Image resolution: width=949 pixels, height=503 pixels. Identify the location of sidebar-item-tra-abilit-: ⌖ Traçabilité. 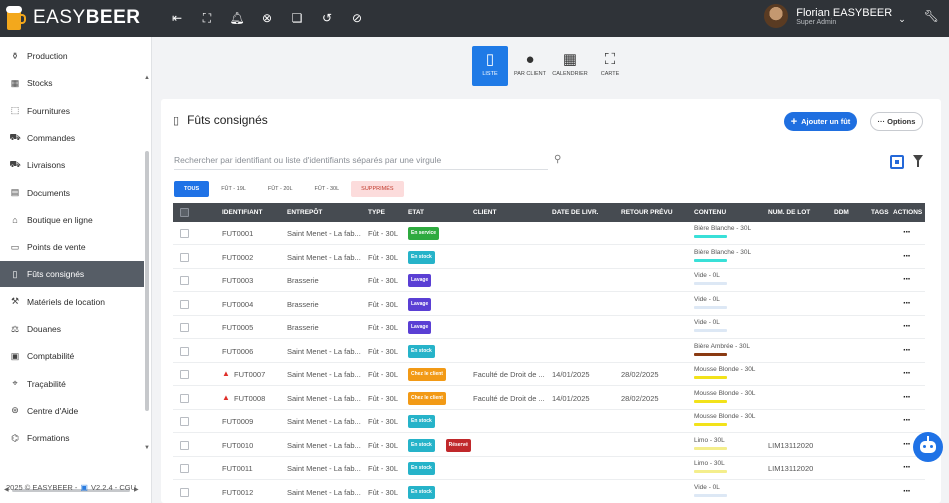
(72, 384).